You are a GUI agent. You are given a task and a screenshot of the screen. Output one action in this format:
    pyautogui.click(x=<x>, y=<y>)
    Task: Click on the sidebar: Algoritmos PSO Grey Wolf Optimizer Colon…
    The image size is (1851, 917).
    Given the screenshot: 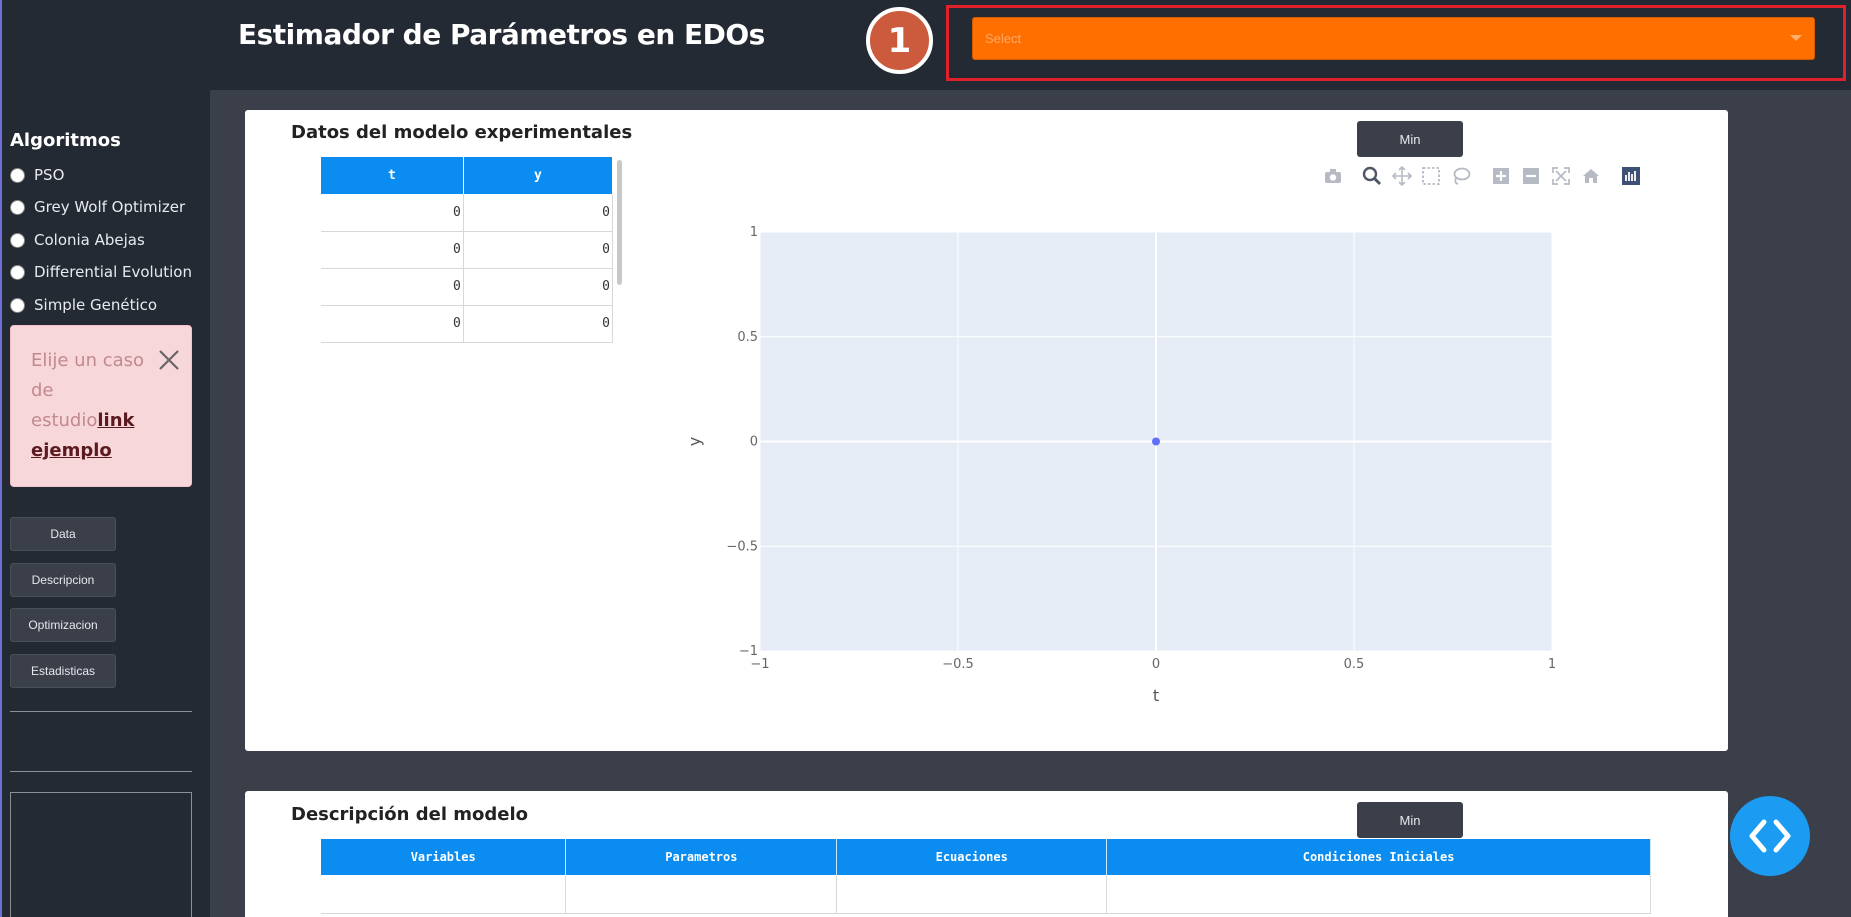 What is the action you would take?
    pyautogui.click(x=105, y=503)
    